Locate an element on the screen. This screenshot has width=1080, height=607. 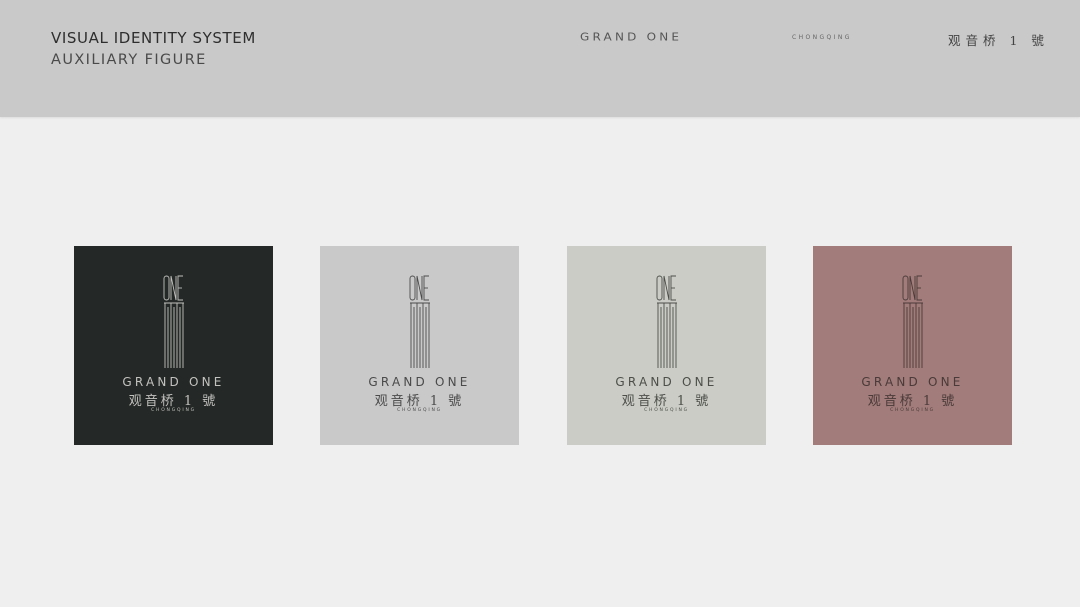
header-brand-english: GRAND ONE is located at coordinates (631, 37).